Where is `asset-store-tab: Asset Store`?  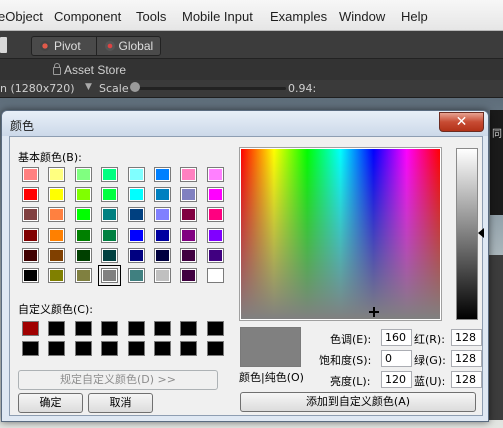 asset-store-tab: Asset Store is located at coordinates (95, 70).